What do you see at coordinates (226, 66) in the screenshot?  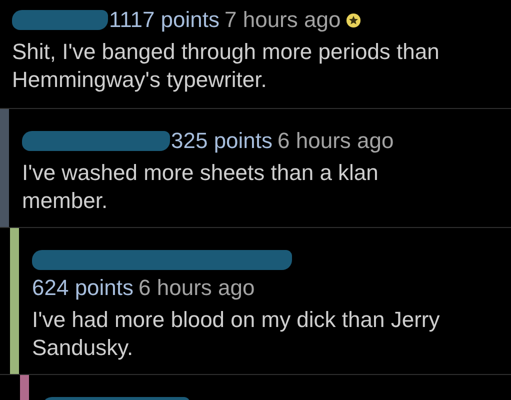 I see `comment-text: Shit, I've banged through more periods than Hemmingway's typewriter.` at bounding box center [226, 66].